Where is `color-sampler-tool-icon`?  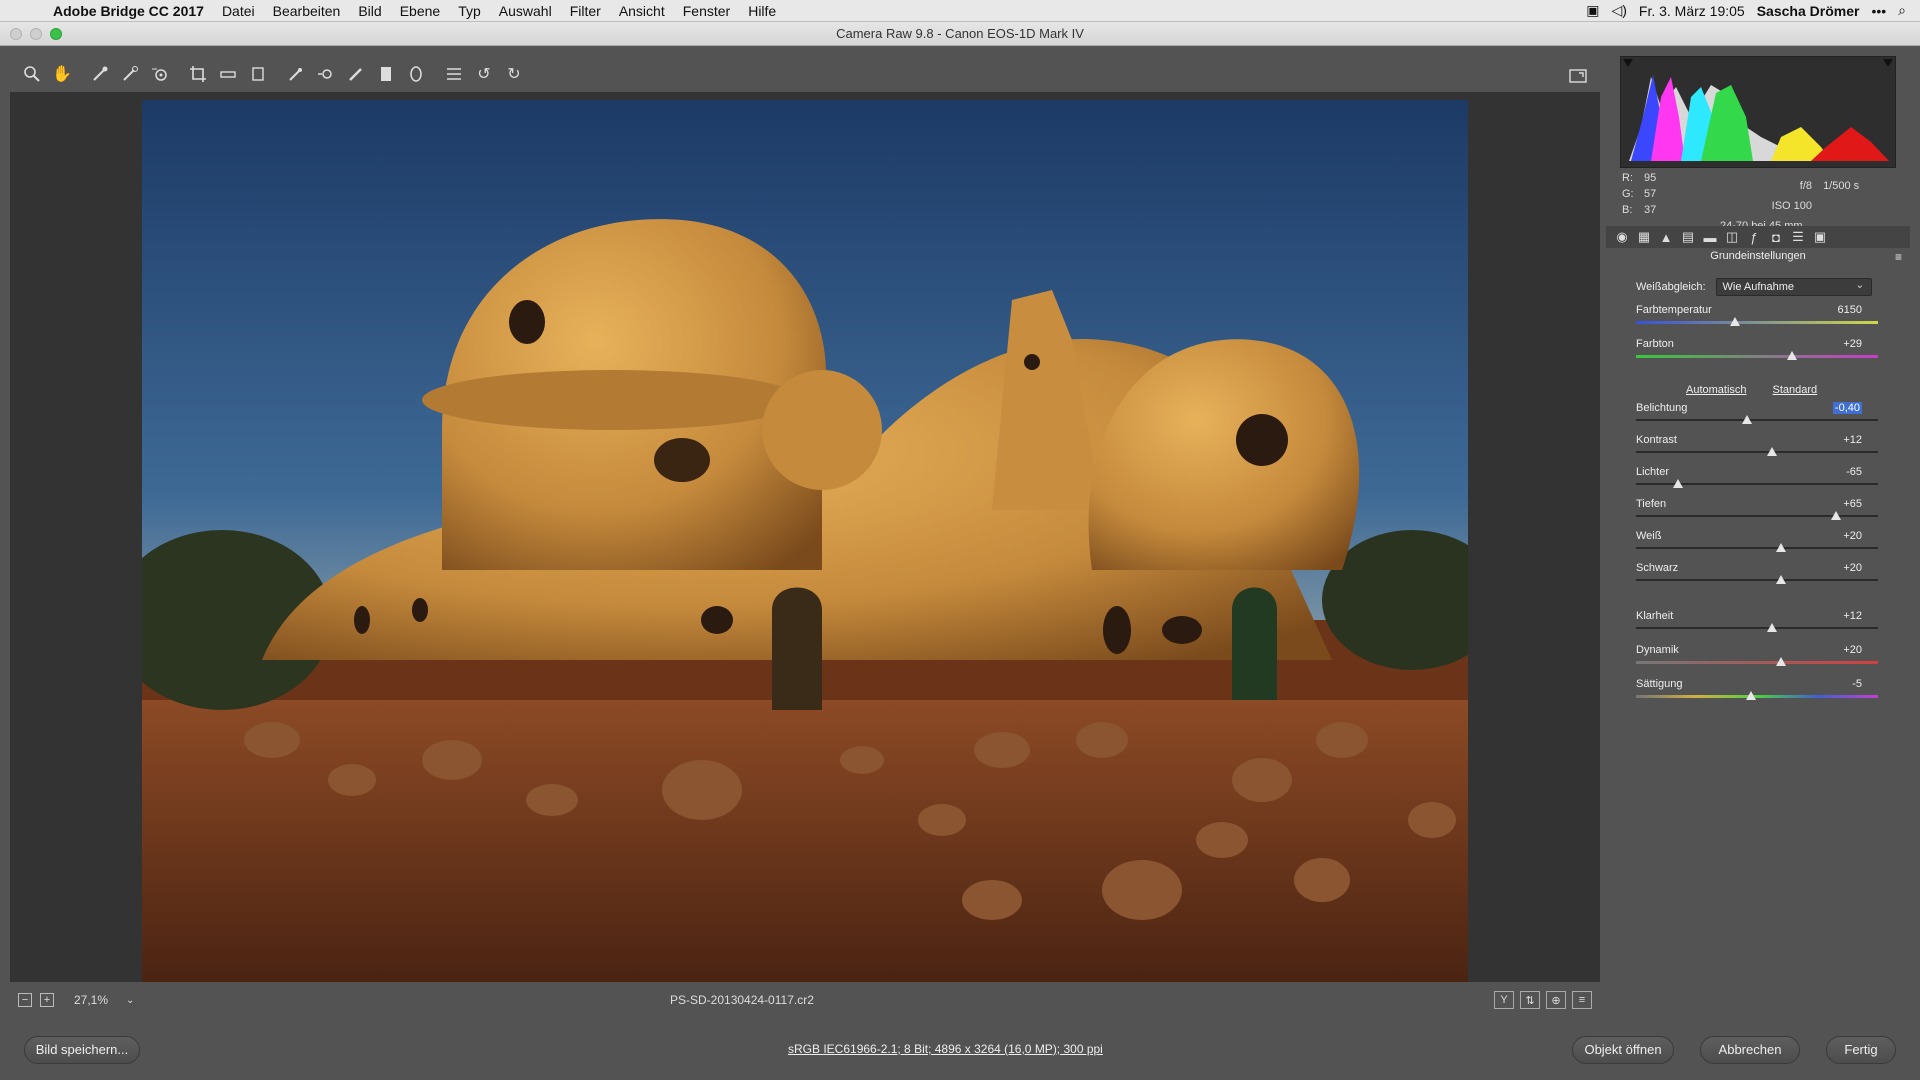
color-sampler-tool-icon is located at coordinates (130, 74).